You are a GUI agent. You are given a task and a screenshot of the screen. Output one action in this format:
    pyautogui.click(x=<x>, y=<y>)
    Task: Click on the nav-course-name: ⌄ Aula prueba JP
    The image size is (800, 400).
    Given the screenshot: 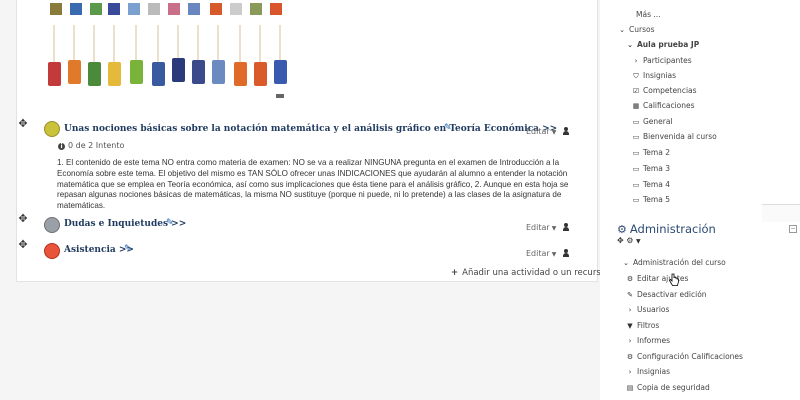 What is the action you would take?
    pyautogui.click(x=662, y=44)
    